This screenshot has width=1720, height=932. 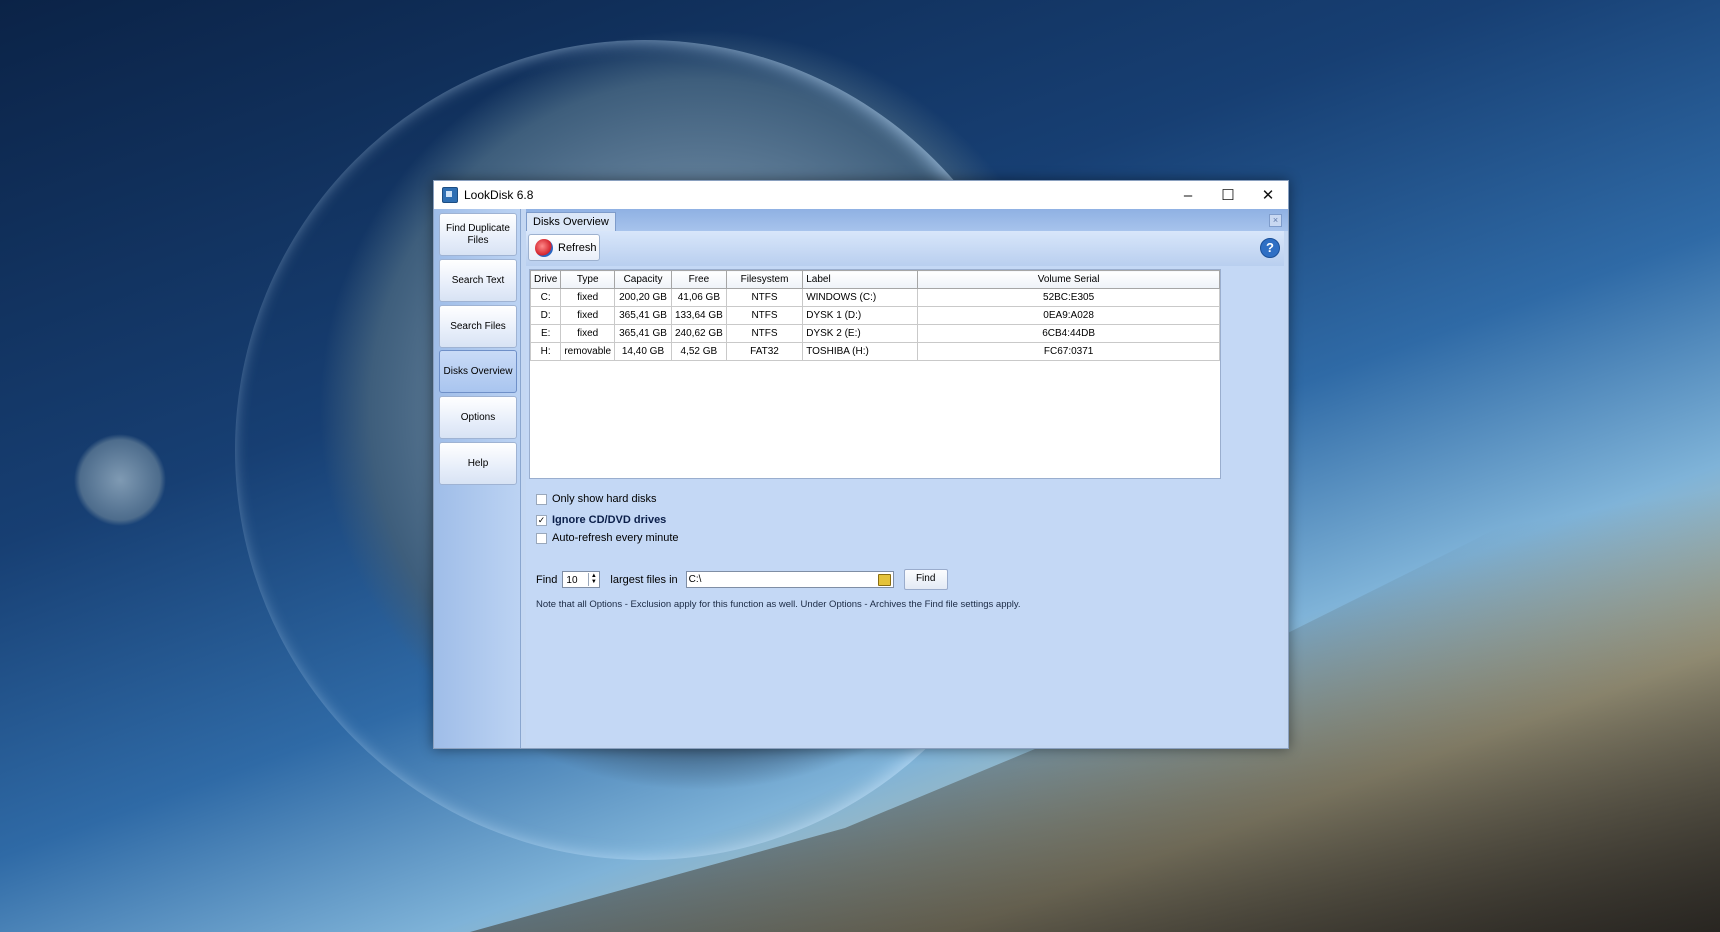 What do you see at coordinates (789, 579) in the screenshot?
I see `path-input: C:\` at bounding box center [789, 579].